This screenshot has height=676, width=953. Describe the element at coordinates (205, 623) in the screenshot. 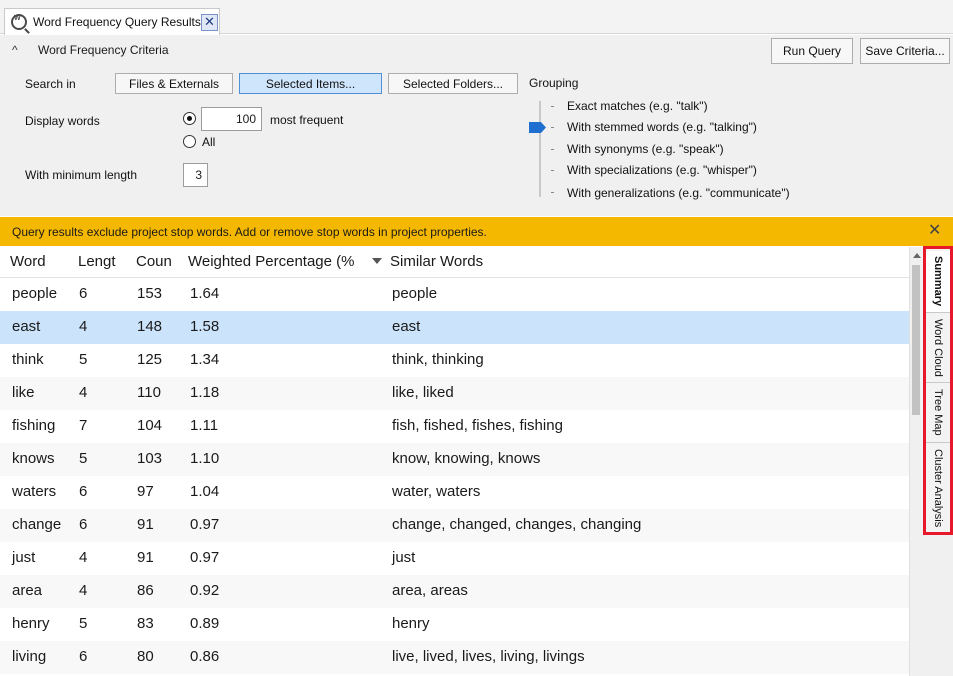

I see `cell-weighted-percentage: 0.89` at that location.